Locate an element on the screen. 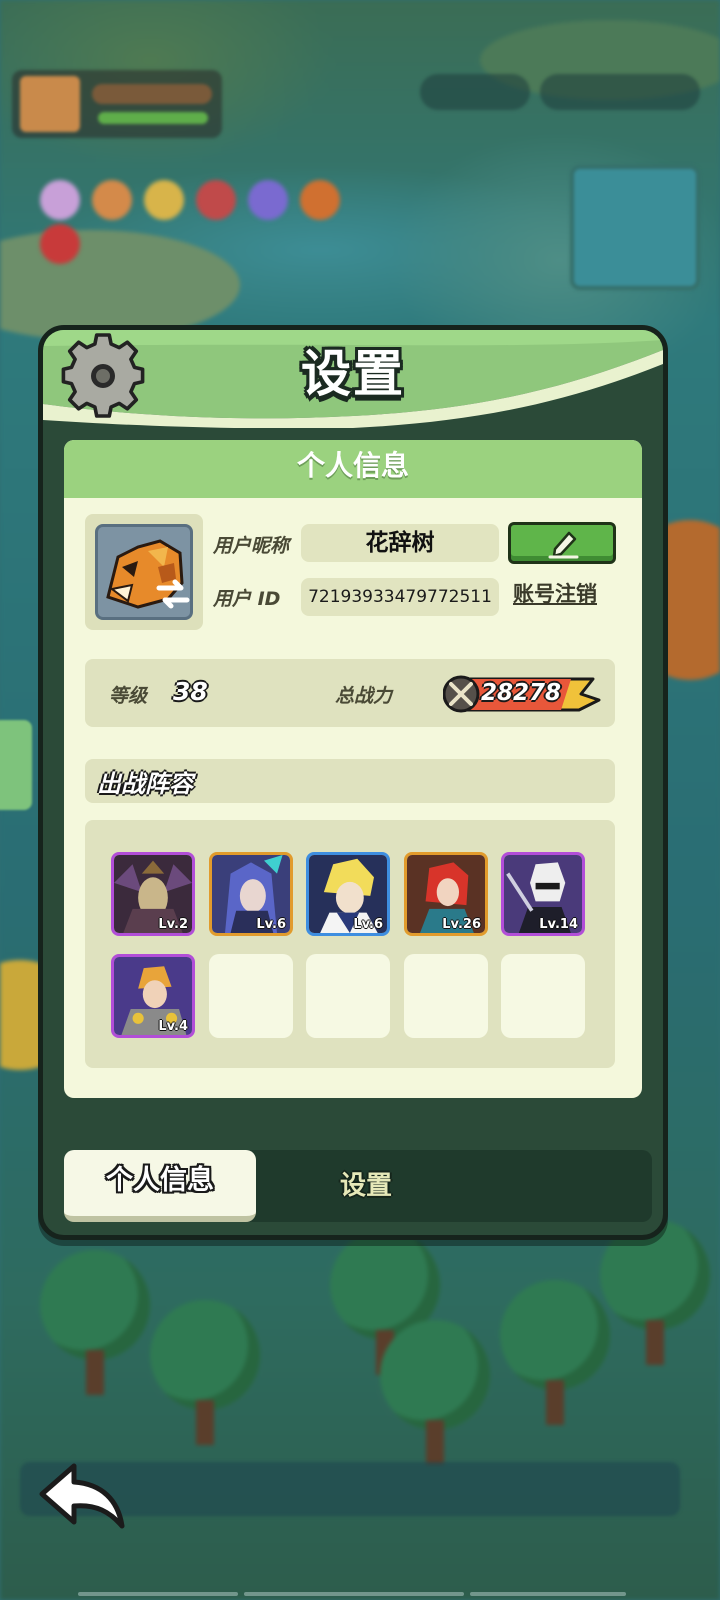 The width and height of the screenshot is (720, 1600). hero-slot: Lv.14 is located at coordinates (543, 894).